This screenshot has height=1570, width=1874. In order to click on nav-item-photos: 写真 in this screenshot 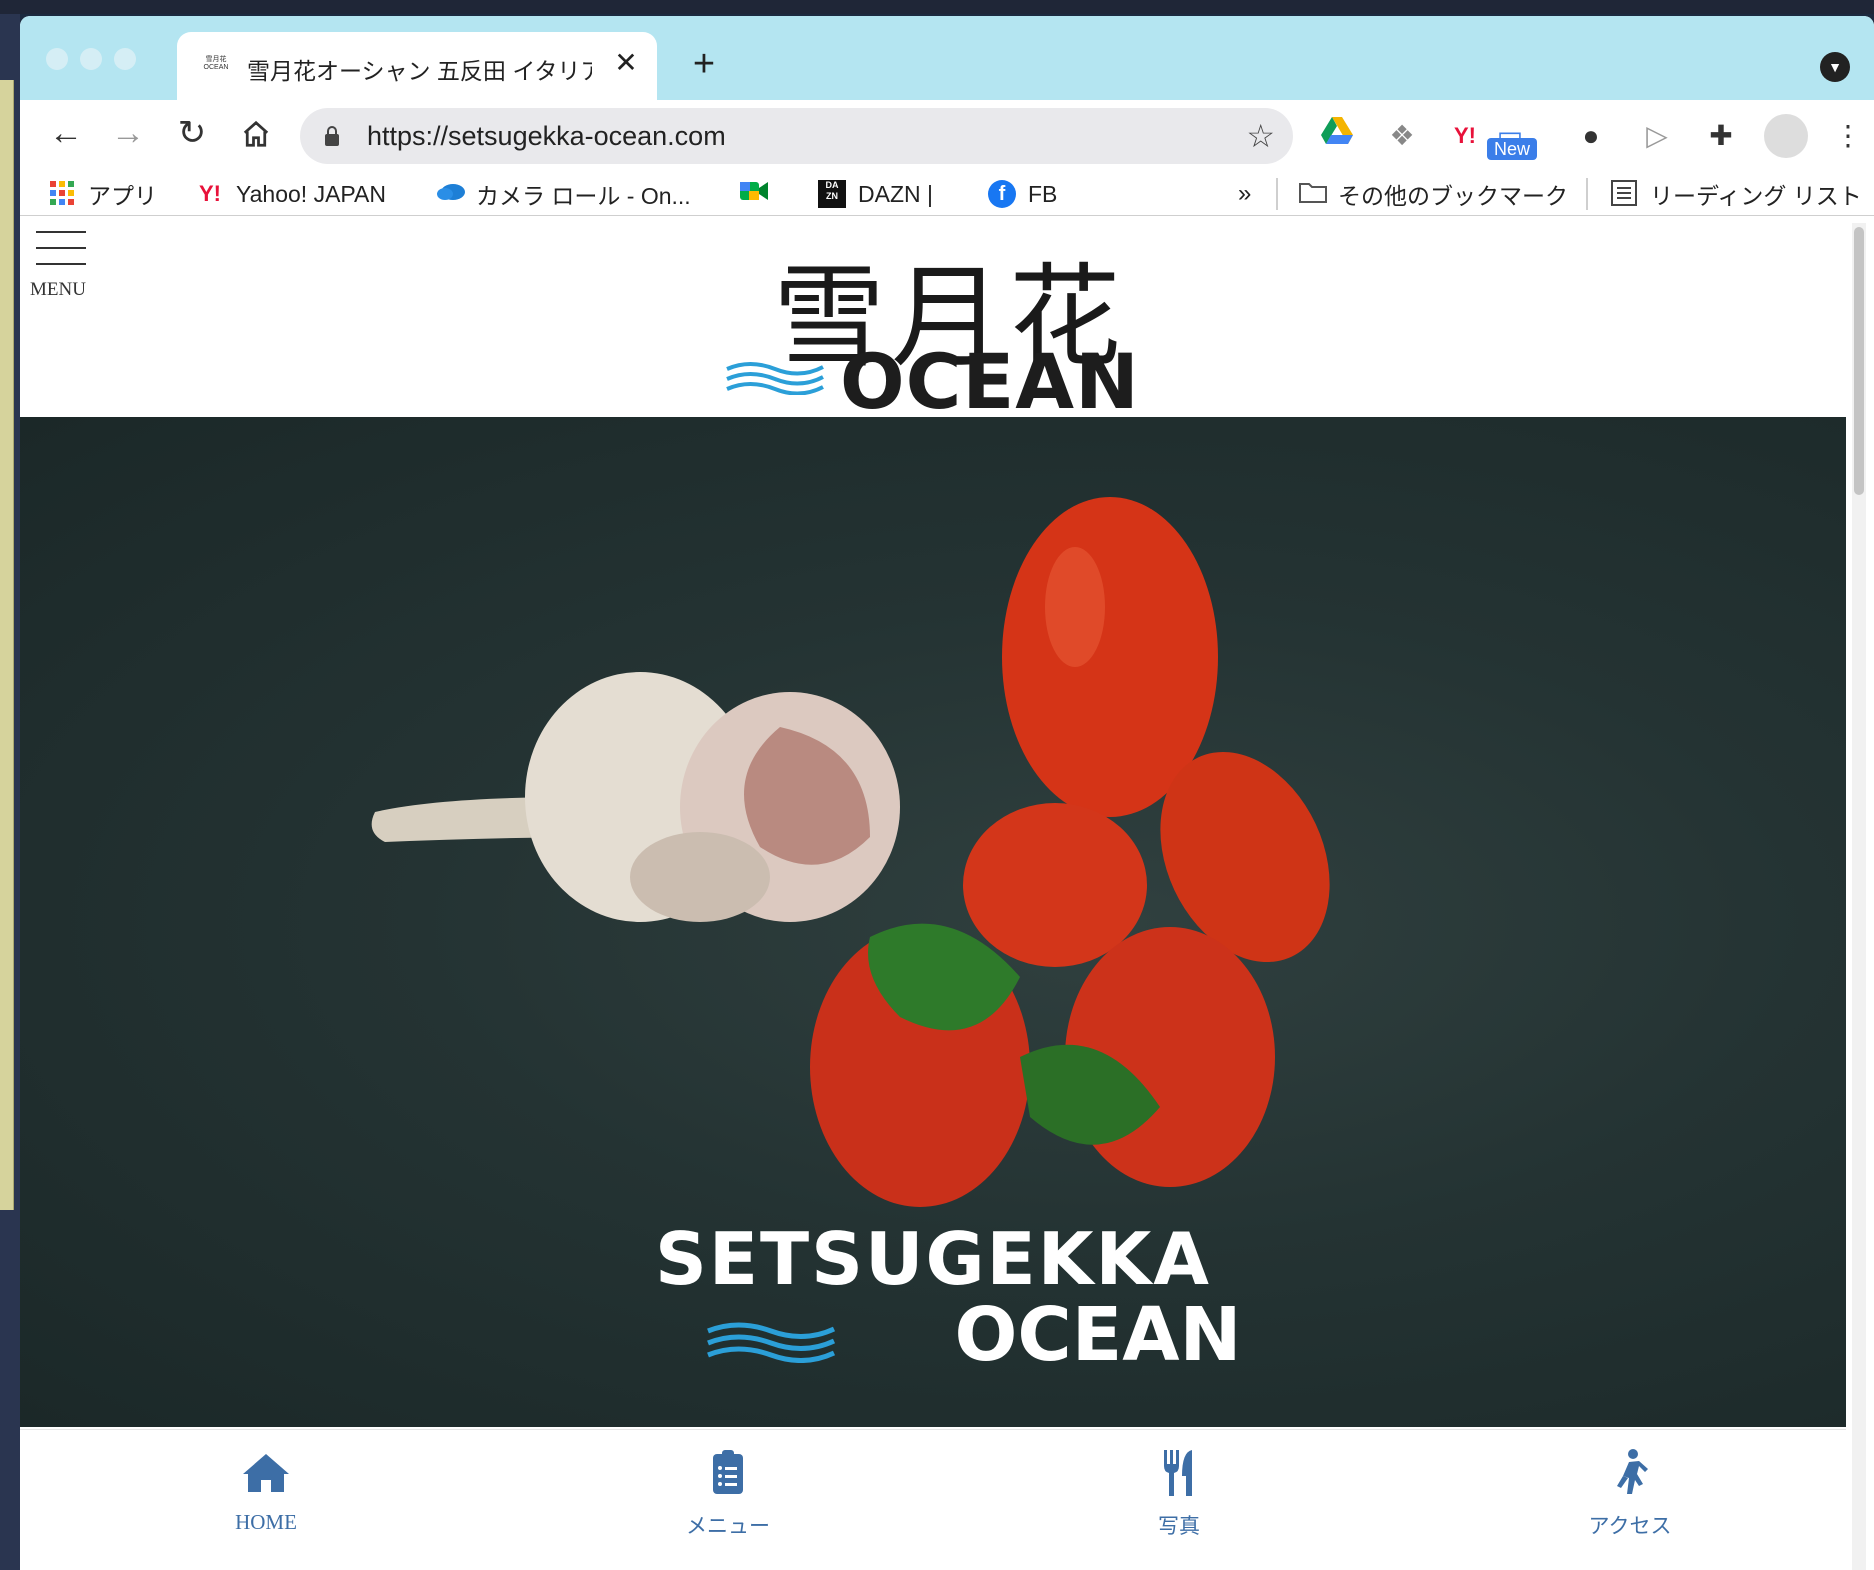, I will do `click(1179, 1493)`.